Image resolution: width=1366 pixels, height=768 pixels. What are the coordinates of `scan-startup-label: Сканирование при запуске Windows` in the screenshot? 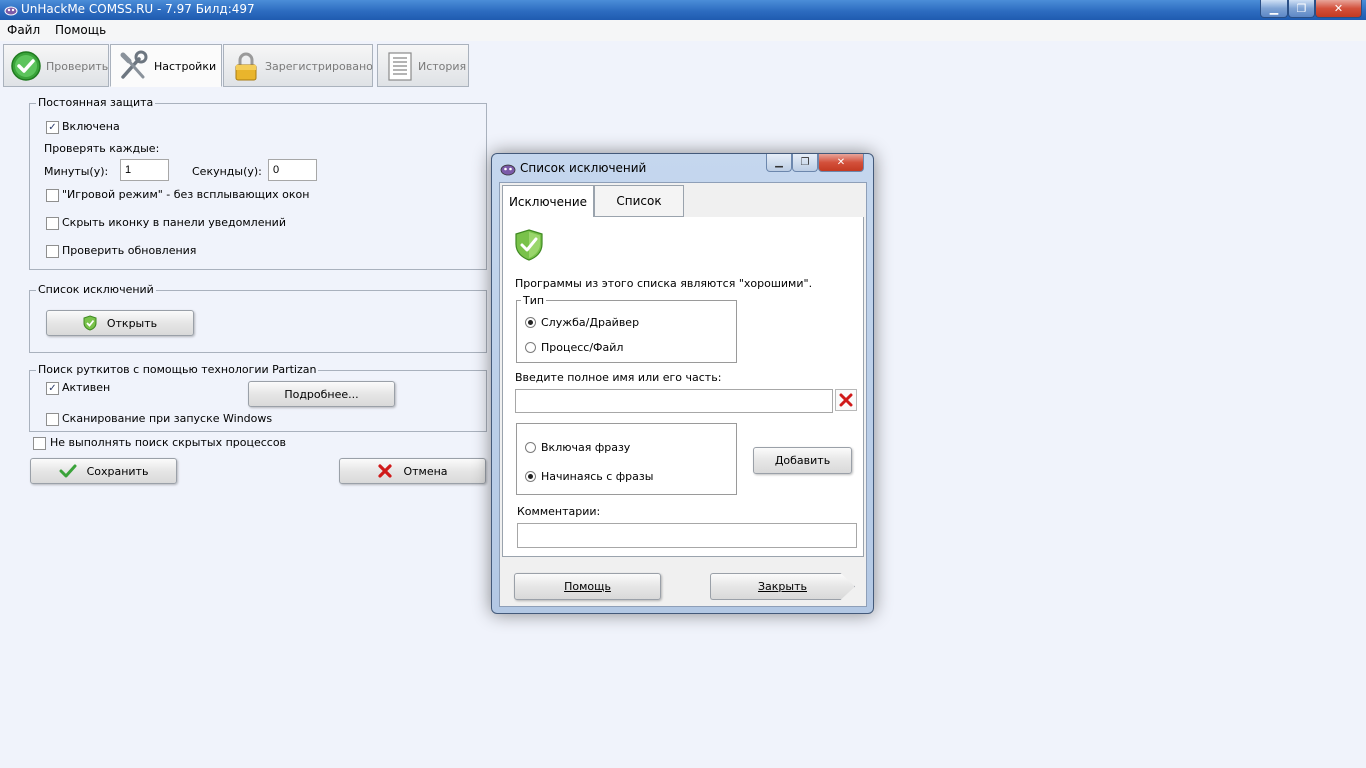 It's located at (167, 418).